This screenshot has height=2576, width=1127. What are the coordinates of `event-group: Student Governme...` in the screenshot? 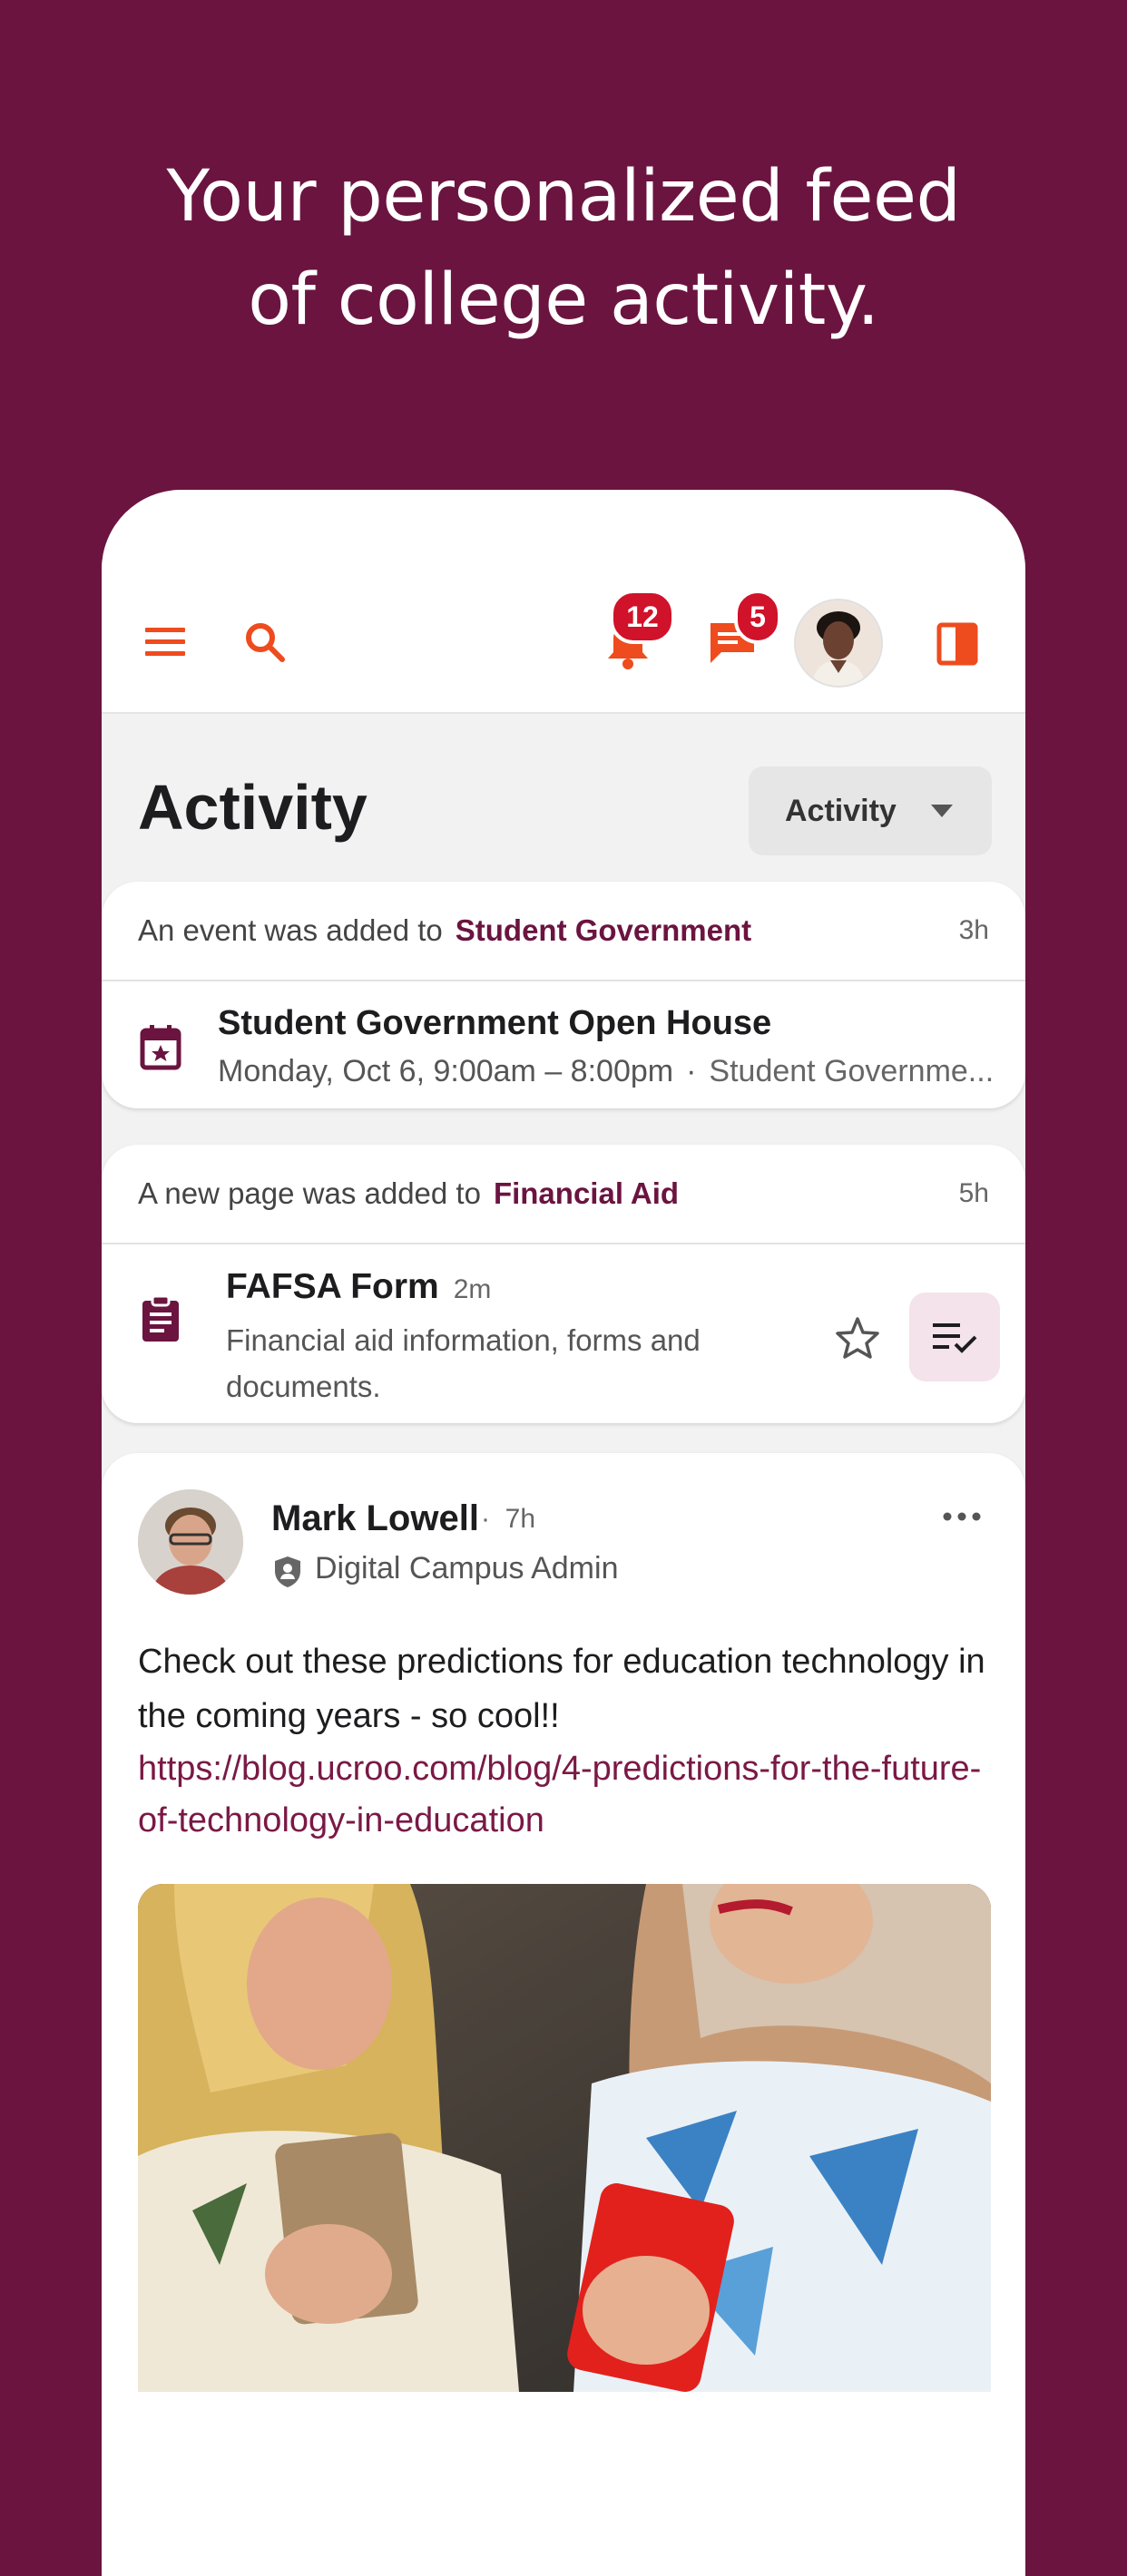 It's located at (852, 1071).